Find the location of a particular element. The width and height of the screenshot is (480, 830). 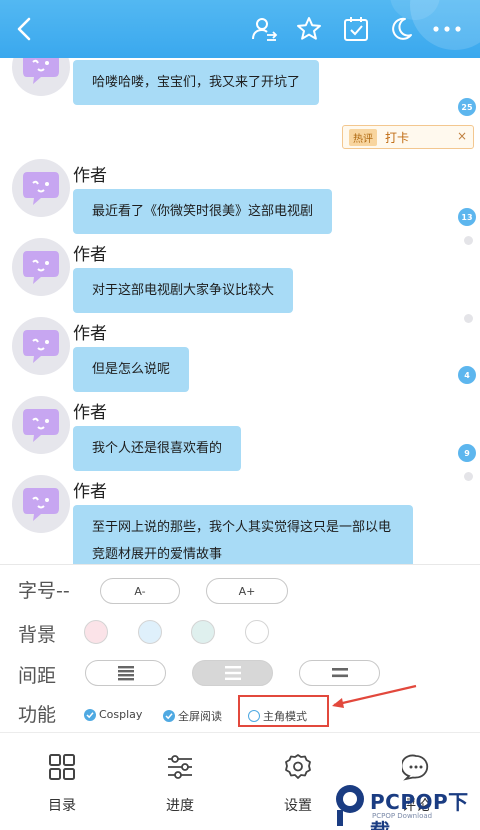

comment-count-badge: 13 is located at coordinates (467, 217).